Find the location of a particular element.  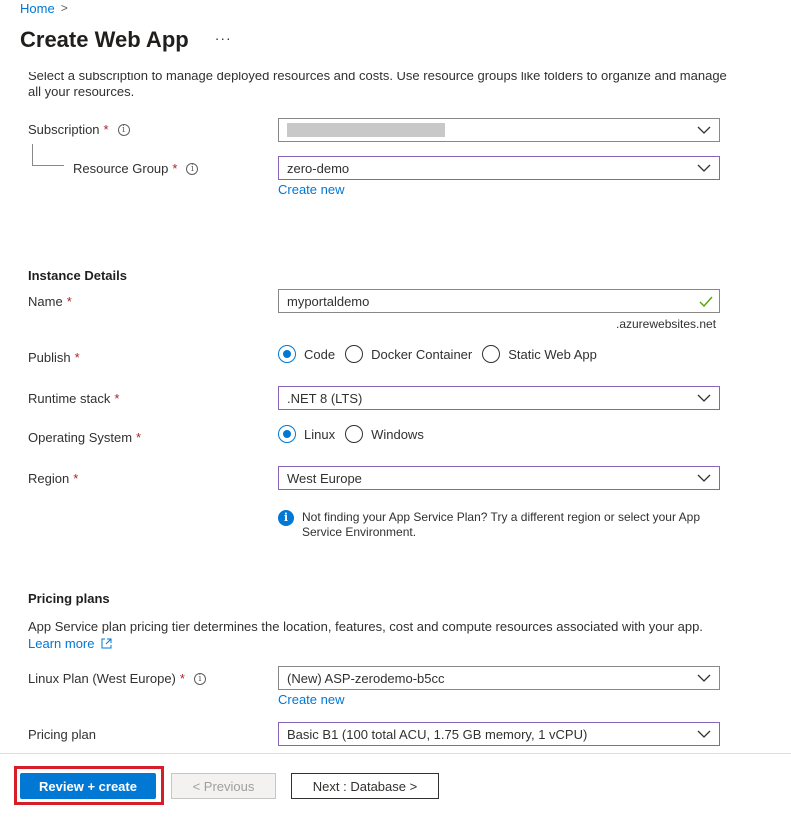

subscription-label: Subscription * i is located at coordinates (79, 129).